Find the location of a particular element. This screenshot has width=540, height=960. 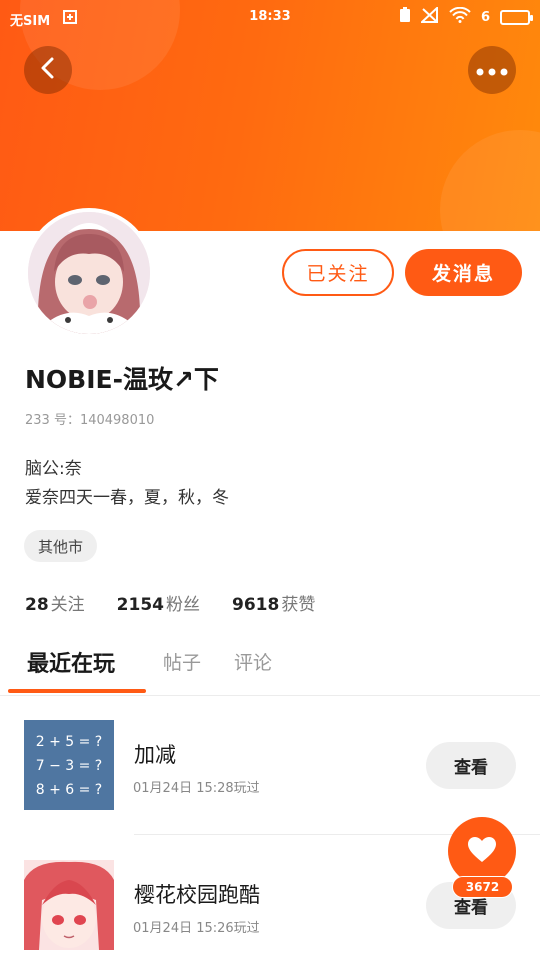

followed-button: 已关注 is located at coordinates (338, 272).